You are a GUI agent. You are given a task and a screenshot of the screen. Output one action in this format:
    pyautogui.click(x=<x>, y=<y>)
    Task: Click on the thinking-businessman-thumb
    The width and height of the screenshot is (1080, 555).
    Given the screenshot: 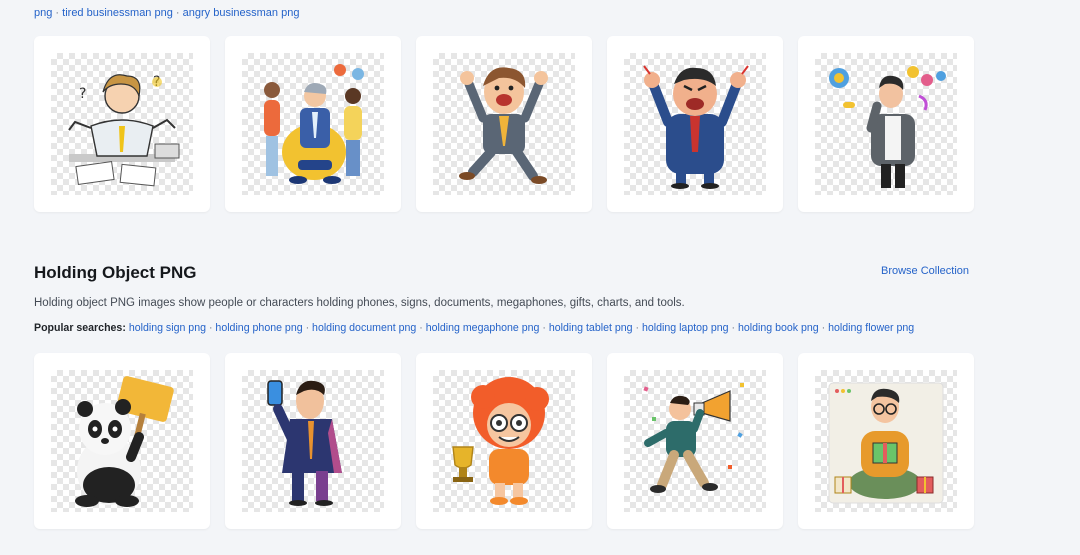 What is the action you would take?
    pyautogui.click(x=886, y=124)
    